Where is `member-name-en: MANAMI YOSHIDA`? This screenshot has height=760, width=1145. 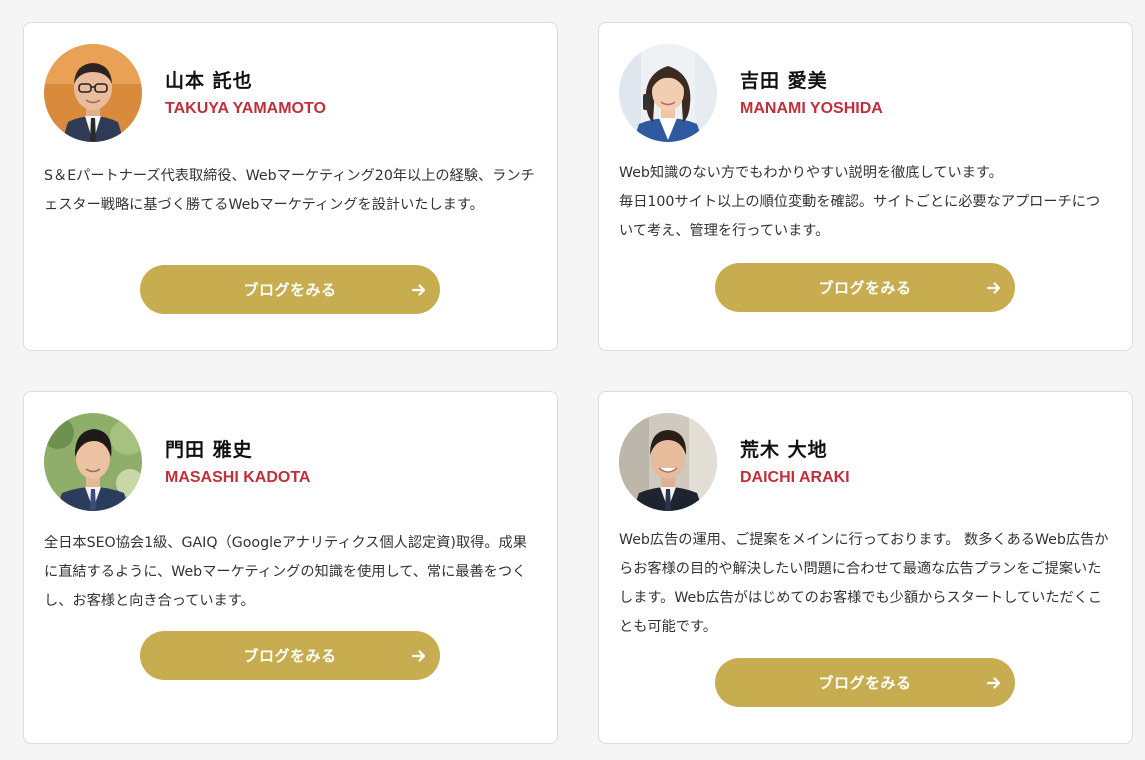
member-name-en: MANAMI YOSHIDA is located at coordinates (811, 108).